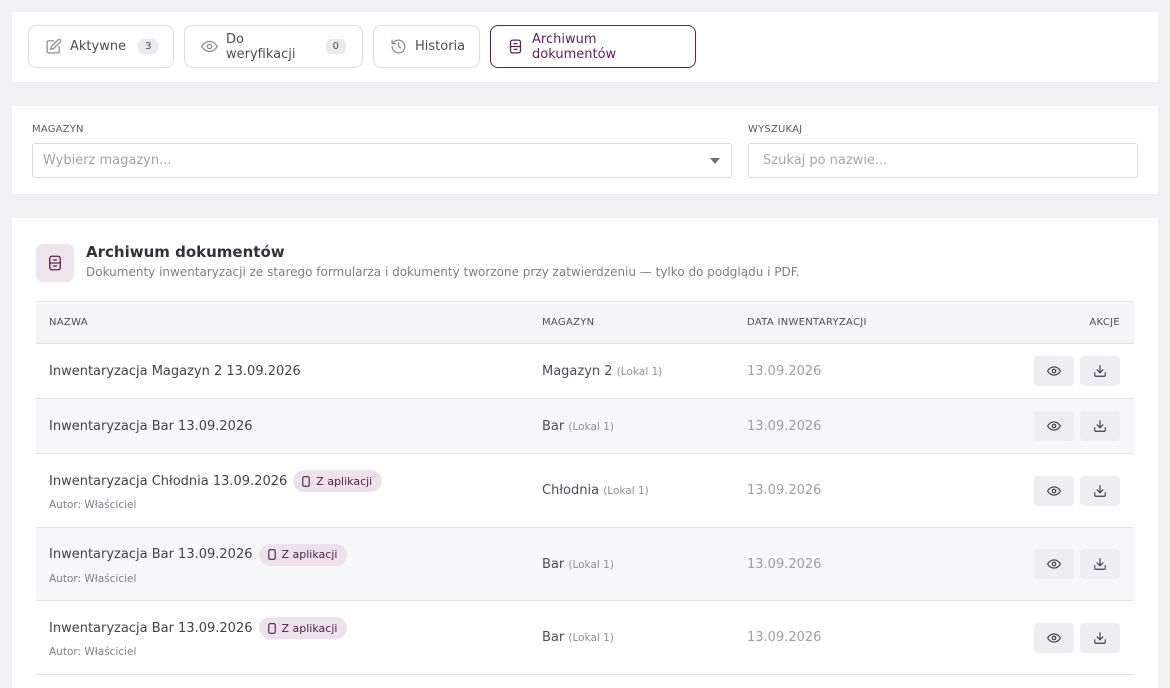 The image size is (1170, 688). I want to click on warehouse-label: MAGAZYN, so click(58, 129).